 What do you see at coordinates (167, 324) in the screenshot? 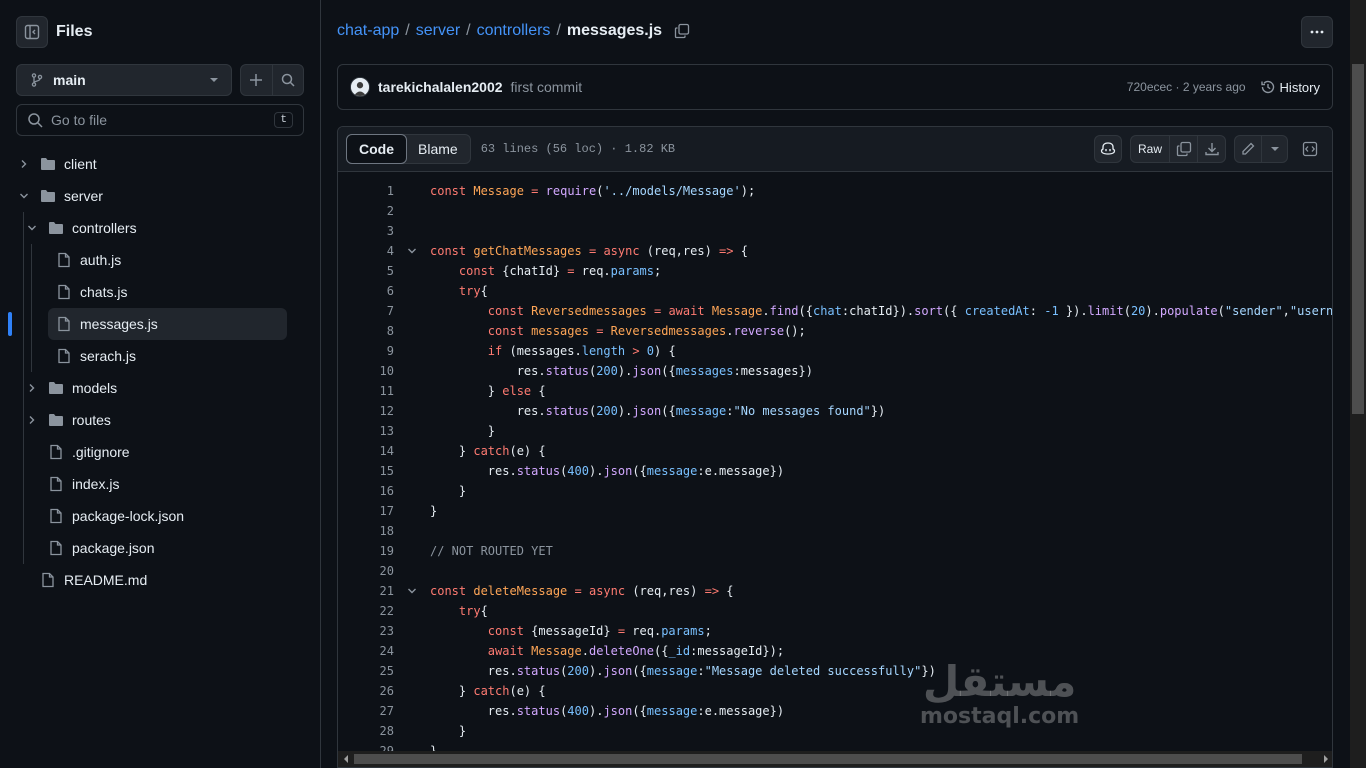
I see `tree-file-messages-js: messages.js` at bounding box center [167, 324].